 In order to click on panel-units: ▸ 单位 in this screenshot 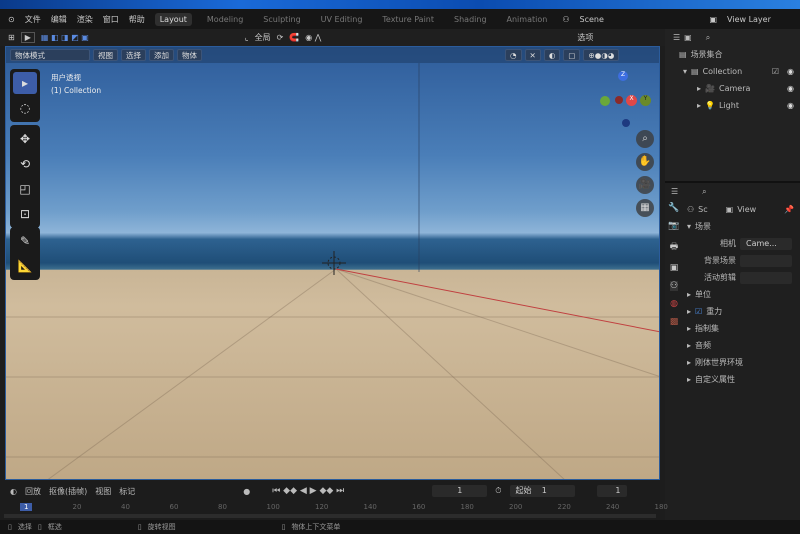, I will do `click(743, 294)`.